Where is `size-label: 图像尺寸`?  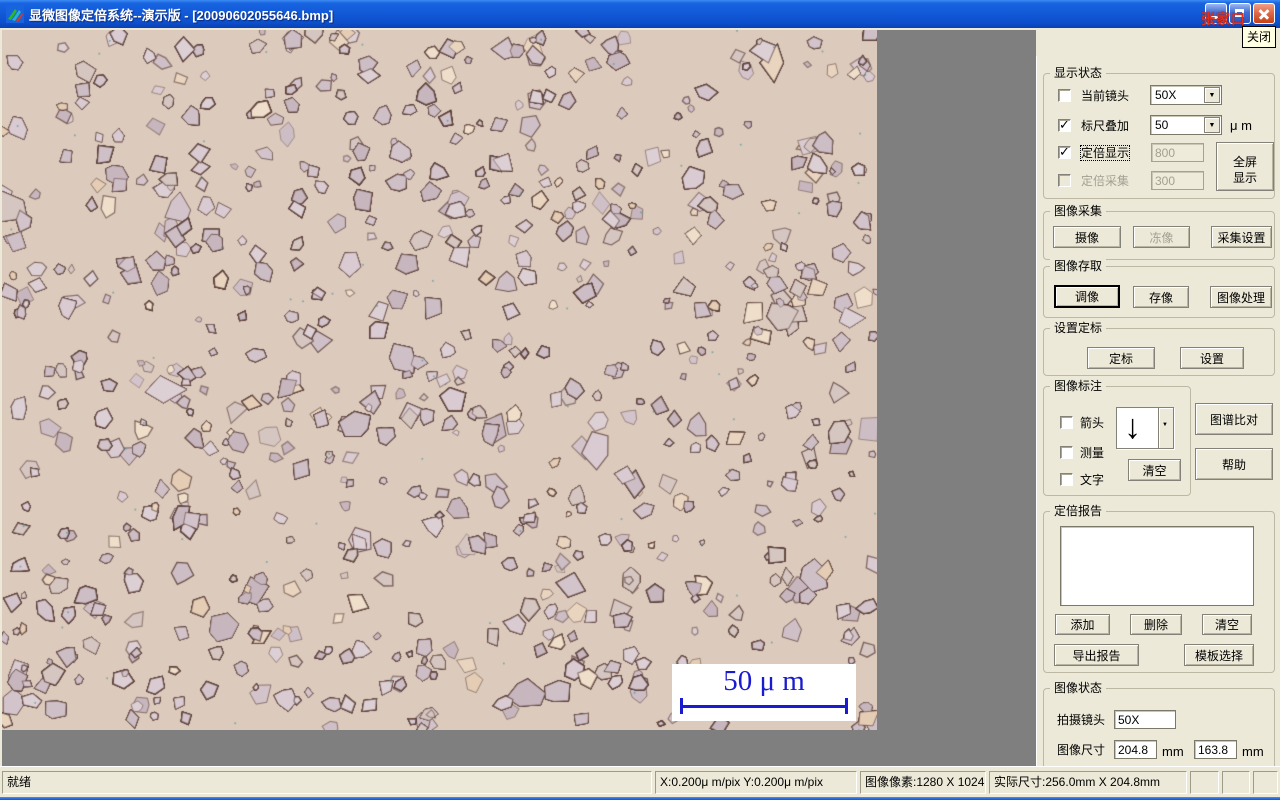
size-label: 图像尺寸 is located at coordinates (1081, 750).